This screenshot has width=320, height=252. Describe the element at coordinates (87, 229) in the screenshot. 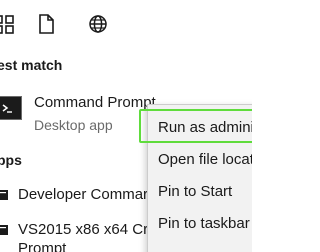

I see `app-label: VS2015 x86 x64 Cro` at that location.